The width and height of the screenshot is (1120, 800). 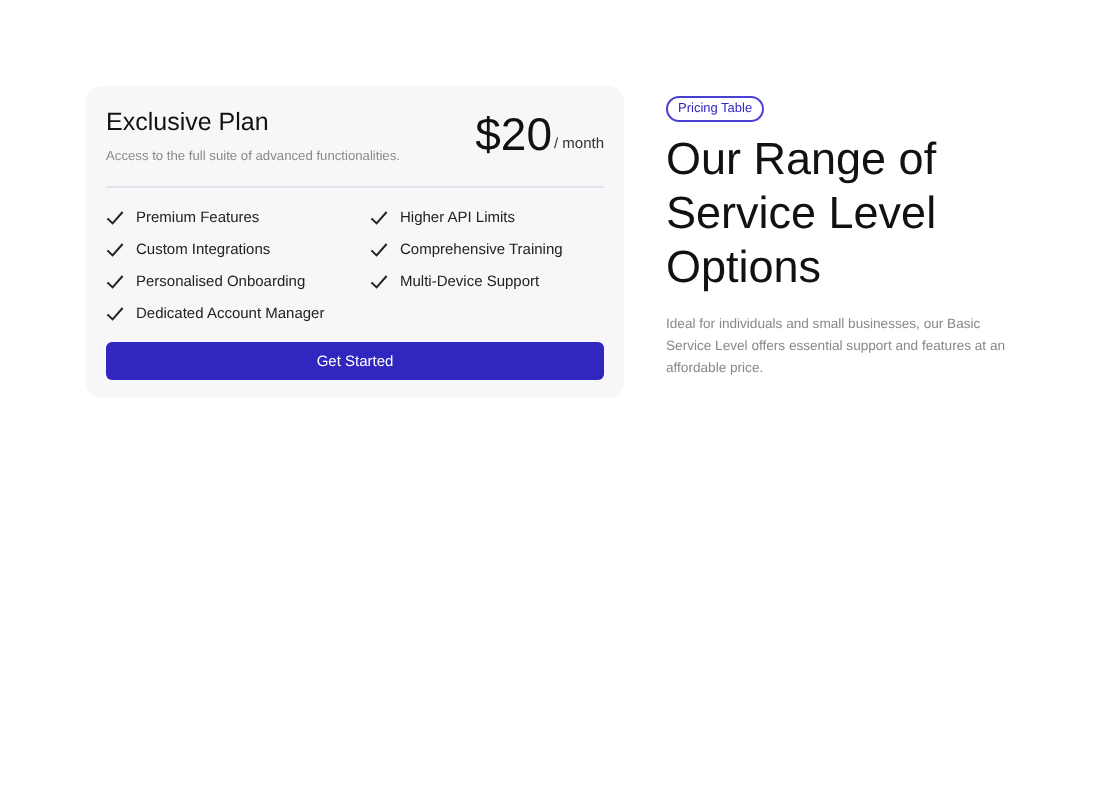 I want to click on section-heading: Our Range of Service Level Options, so click(x=802, y=213).